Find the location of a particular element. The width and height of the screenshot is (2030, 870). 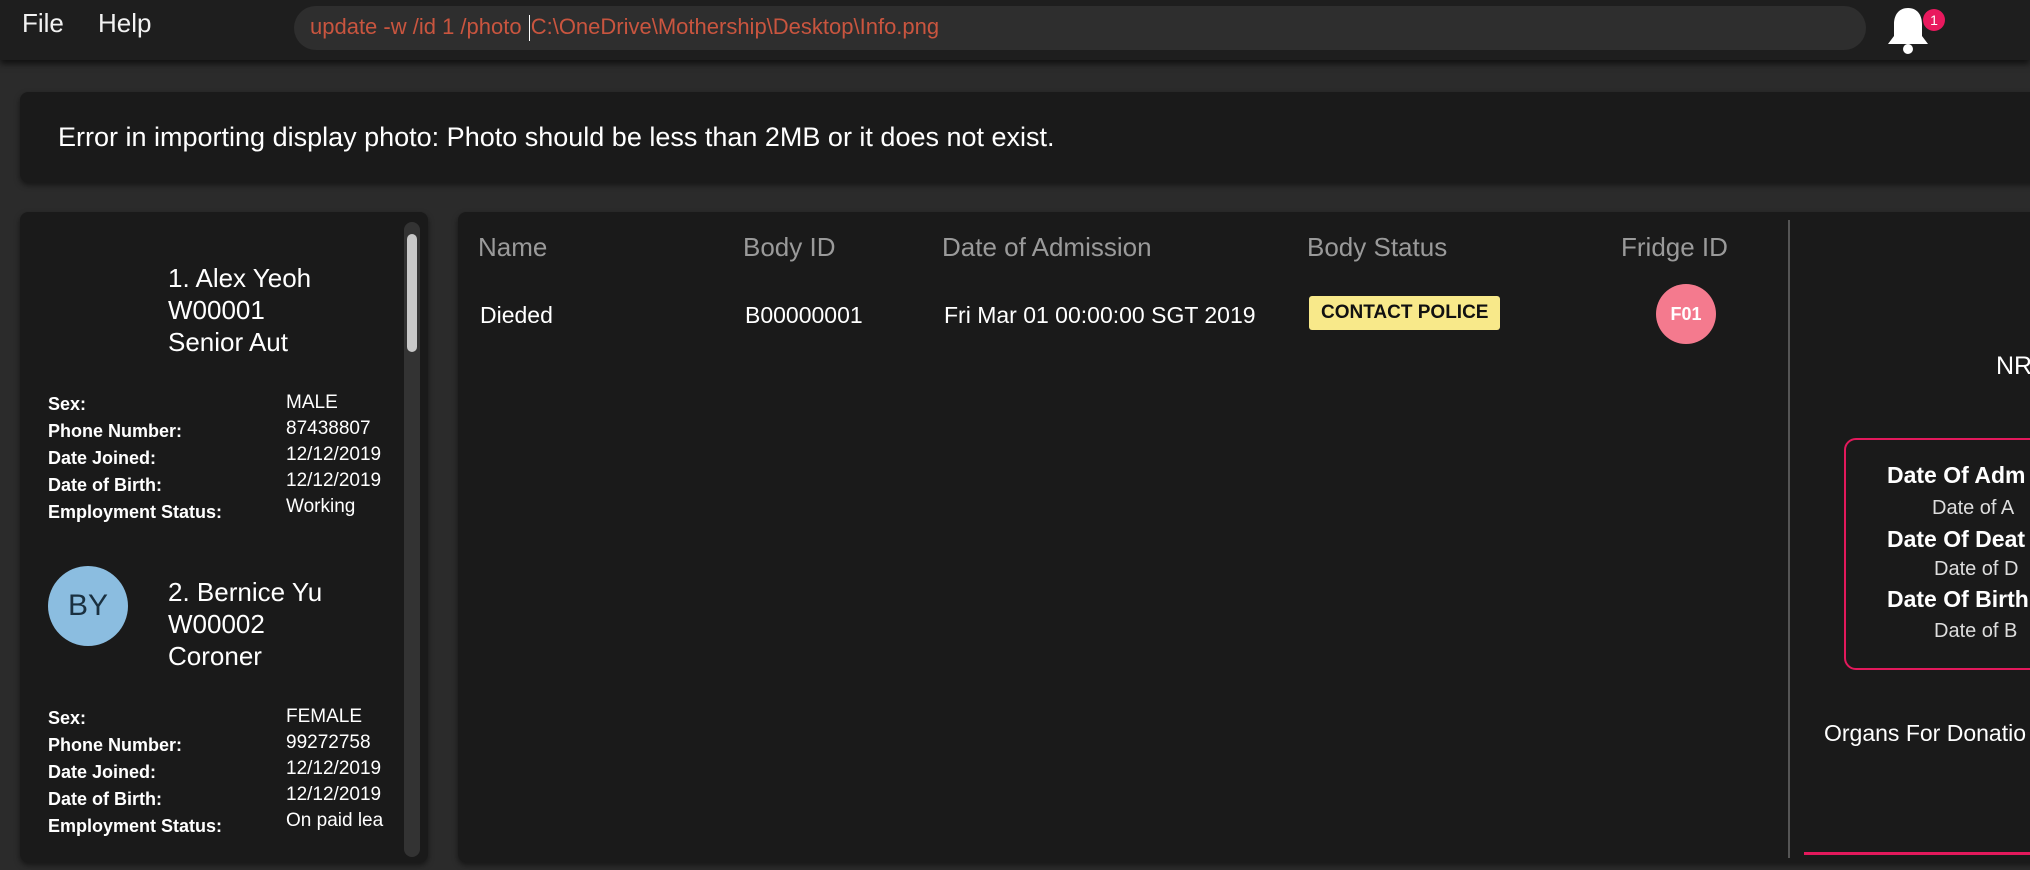

scrollbar-thumb is located at coordinates (412, 293).